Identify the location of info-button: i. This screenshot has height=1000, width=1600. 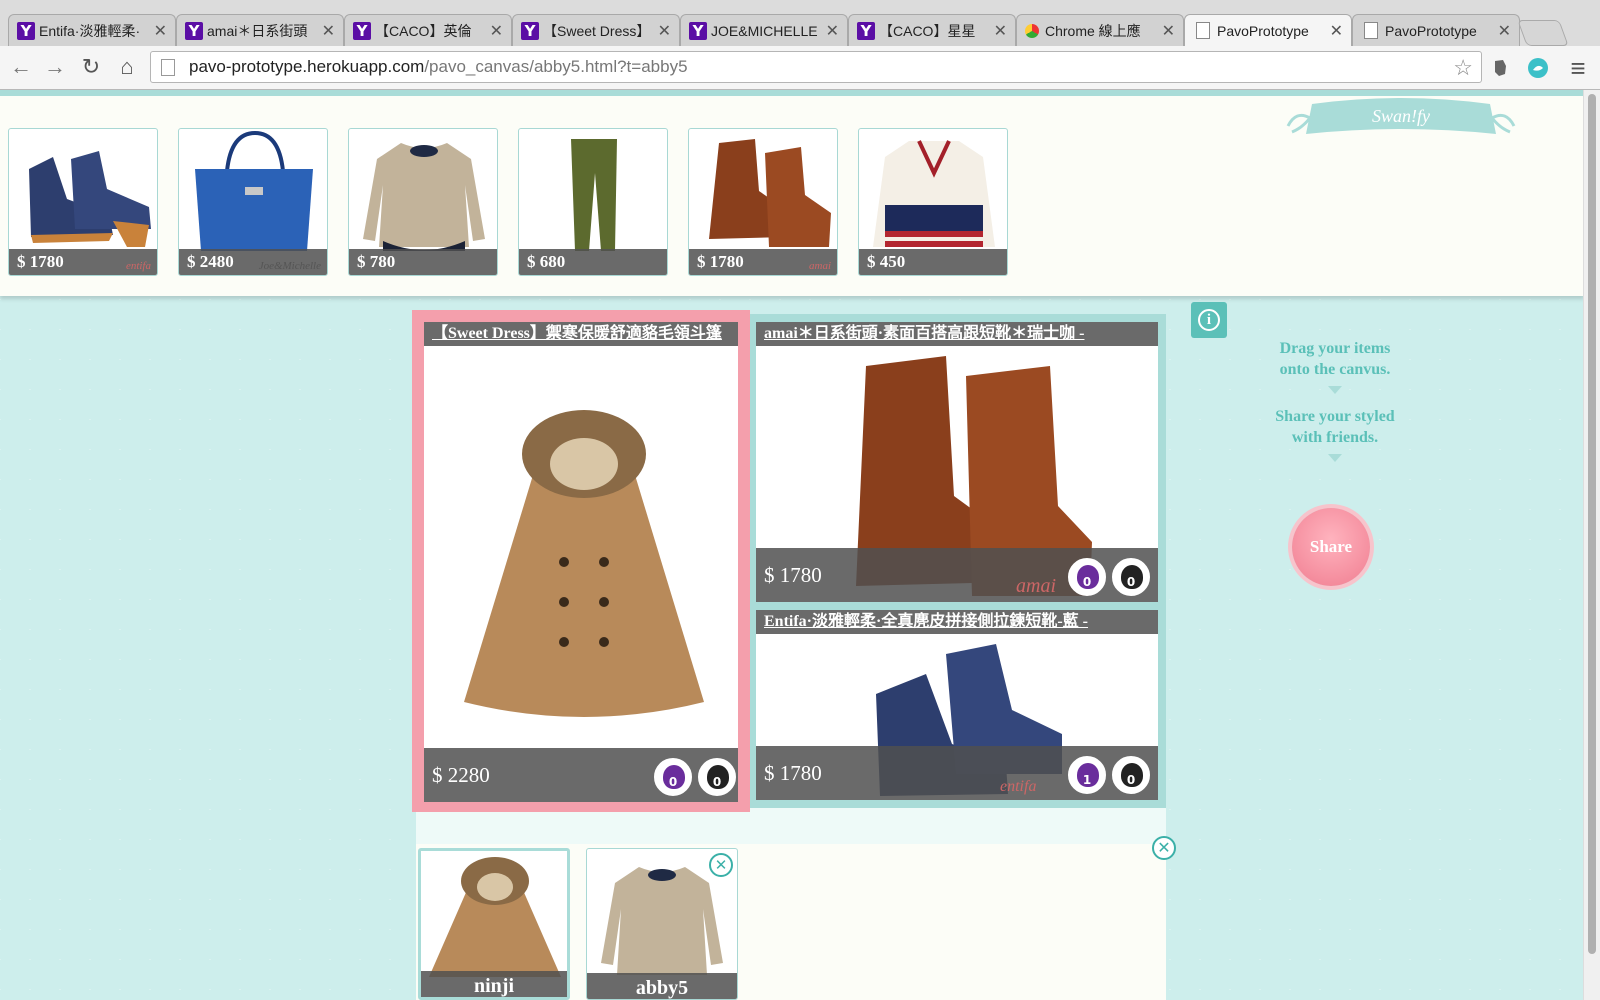
(1209, 320).